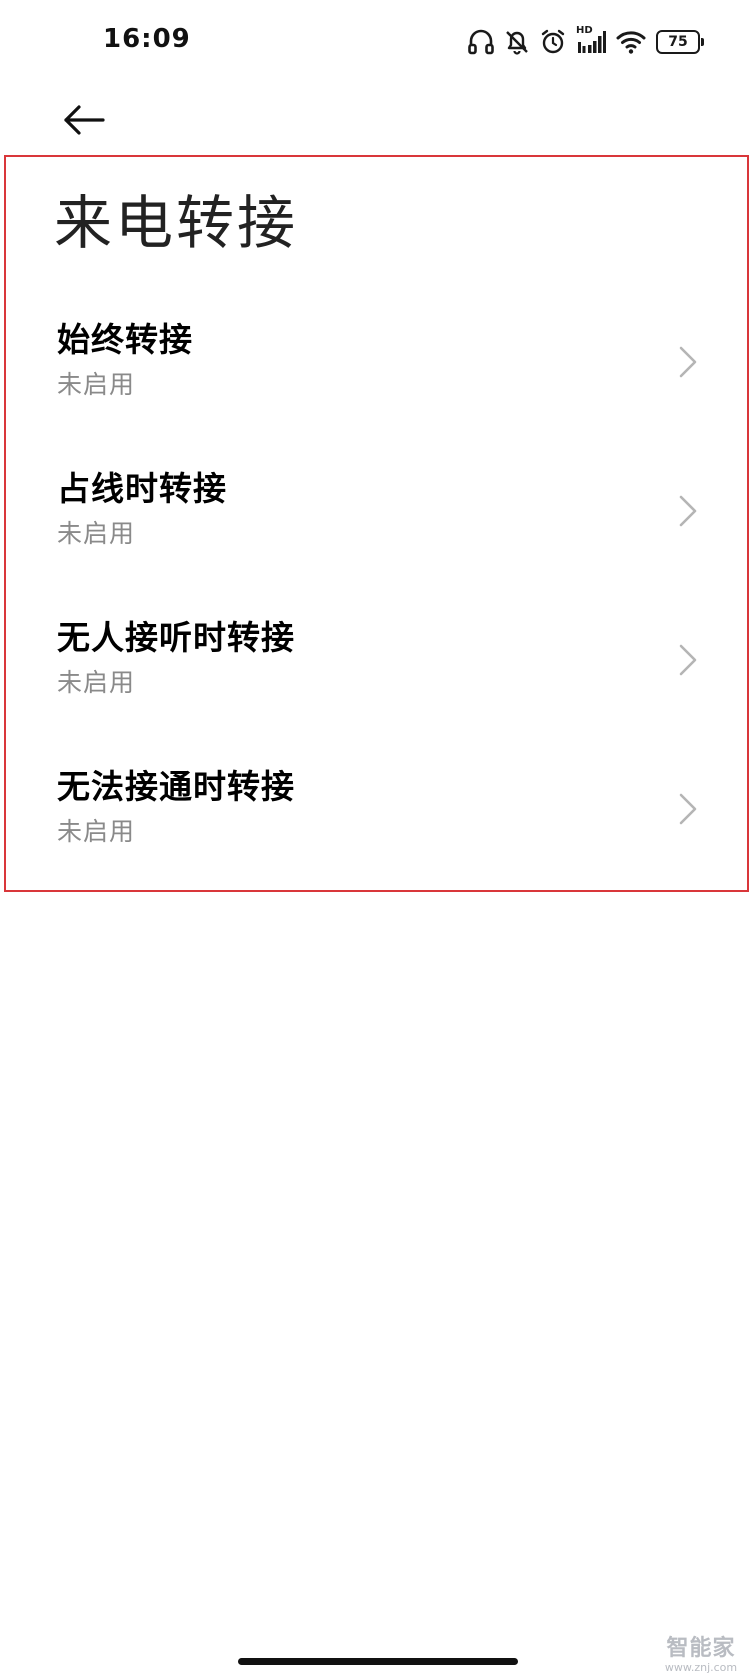 This screenshot has height=1680, width=756. Describe the element at coordinates (378, 821) in the screenshot. I see `list-item-forward-when-unreachable: 无法接通时转接 未启用` at that location.